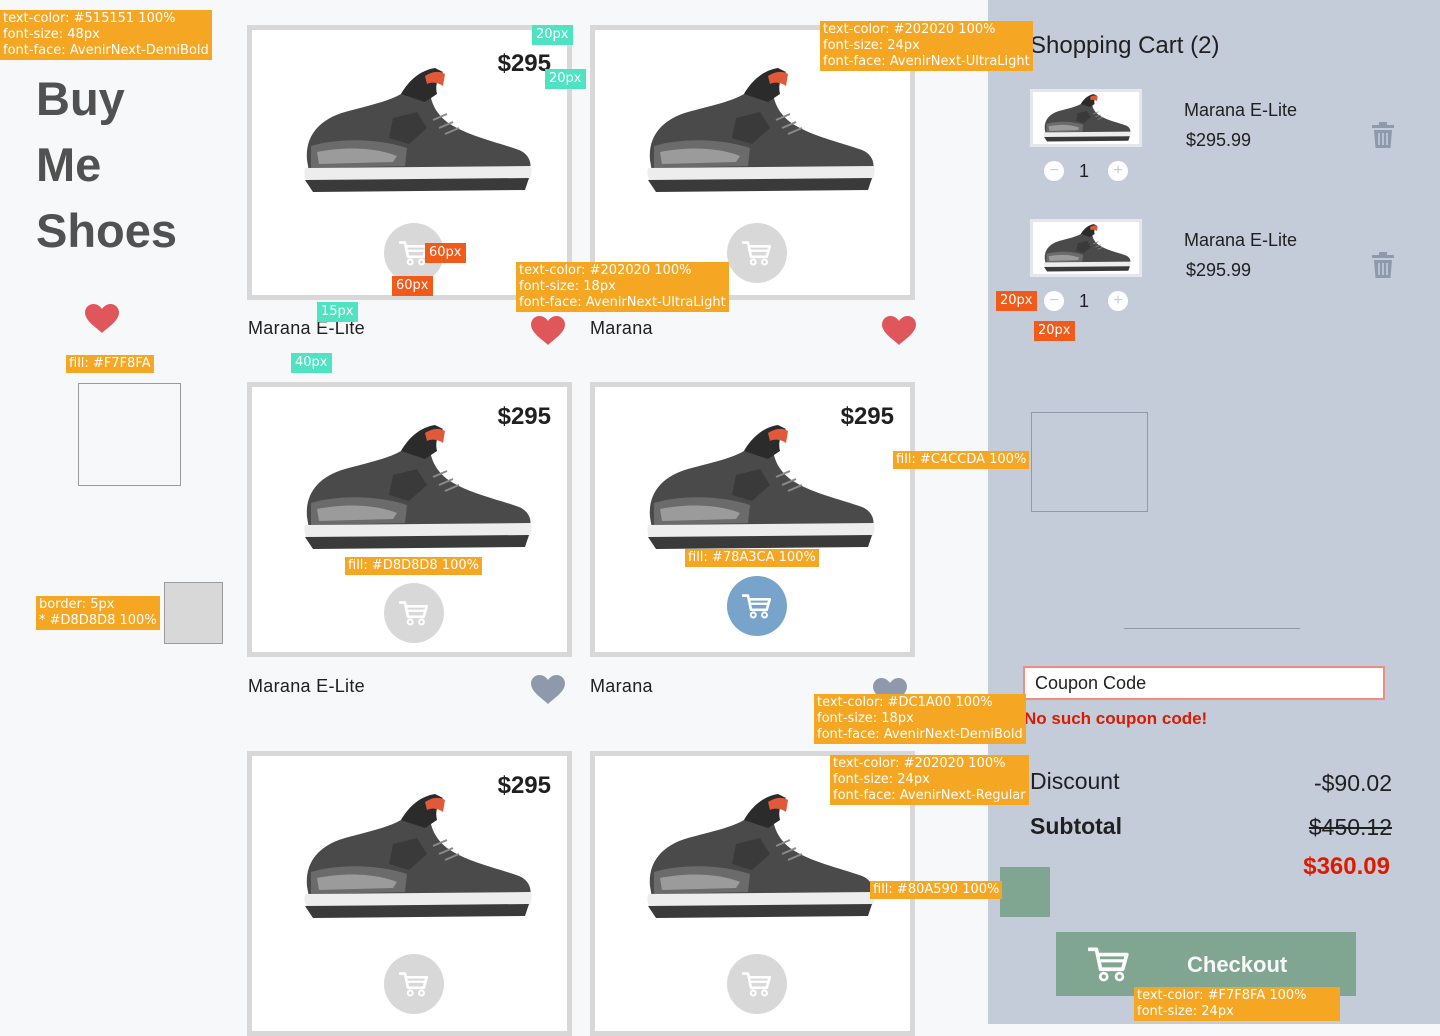 This screenshot has height=1036, width=1440. What do you see at coordinates (1204, 683) in the screenshot?
I see `coupon-code-input` at bounding box center [1204, 683].